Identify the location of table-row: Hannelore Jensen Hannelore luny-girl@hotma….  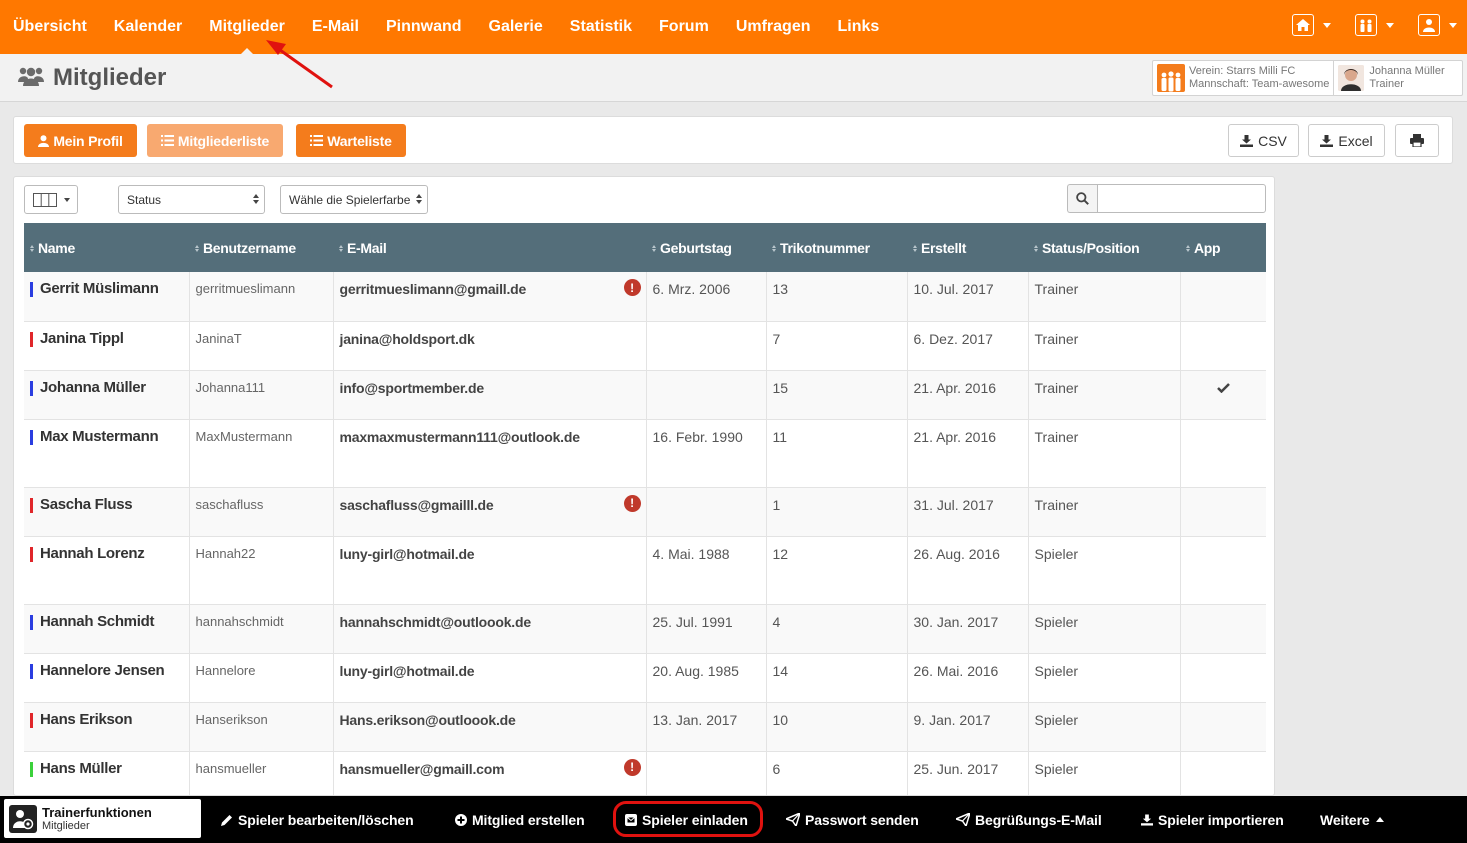
(645, 678).